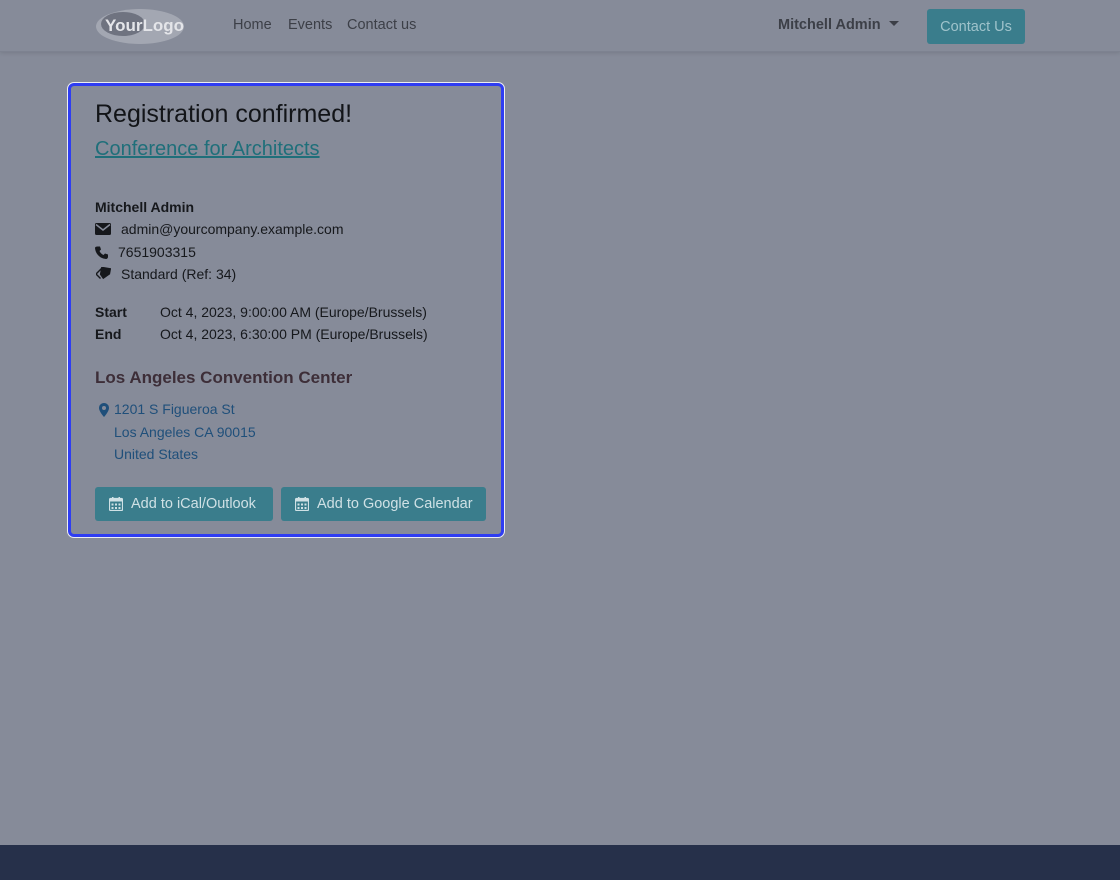 The image size is (1120, 880). What do you see at coordinates (232, 229) in the screenshot?
I see `attendee-email: admin@yourcompany.example.com` at bounding box center [232, 229].